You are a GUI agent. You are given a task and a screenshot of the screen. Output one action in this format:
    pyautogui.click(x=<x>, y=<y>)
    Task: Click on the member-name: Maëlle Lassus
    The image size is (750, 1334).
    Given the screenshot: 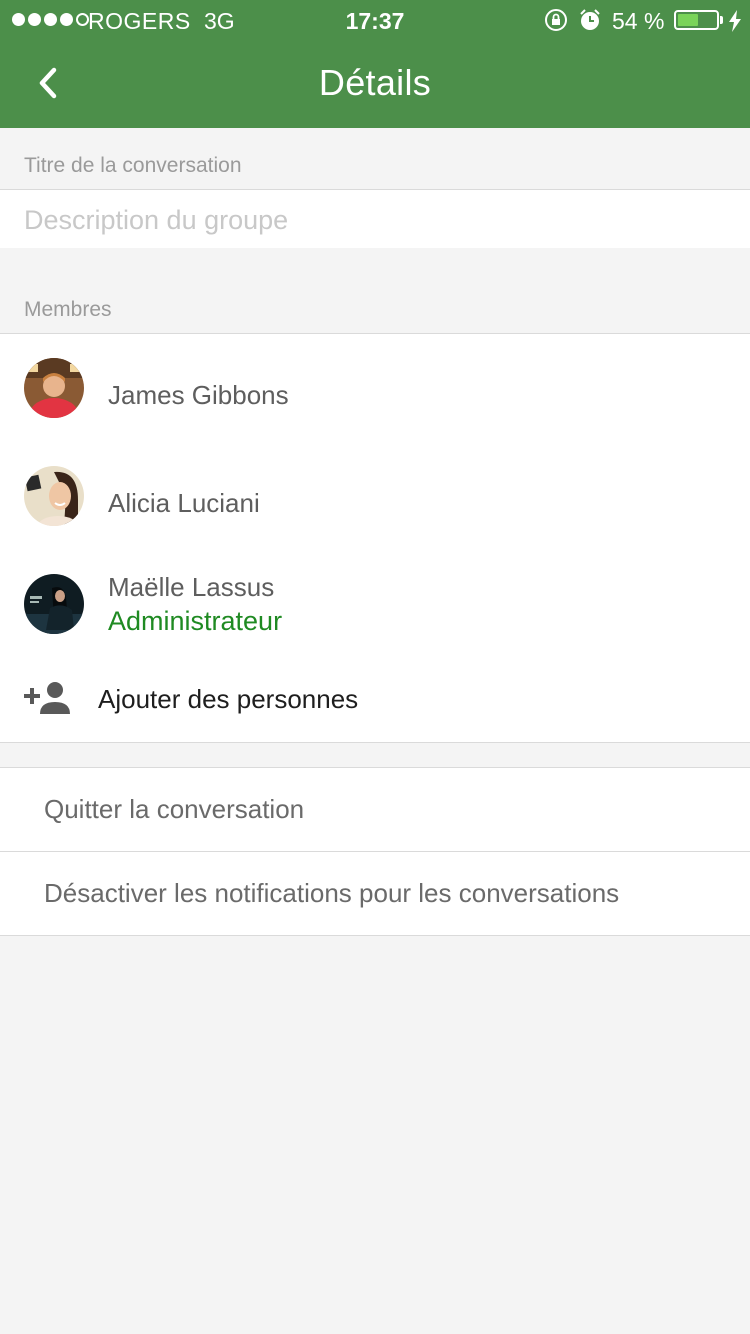 What is the action you would take?
    pyautogui.click(x=191, y=587)
    